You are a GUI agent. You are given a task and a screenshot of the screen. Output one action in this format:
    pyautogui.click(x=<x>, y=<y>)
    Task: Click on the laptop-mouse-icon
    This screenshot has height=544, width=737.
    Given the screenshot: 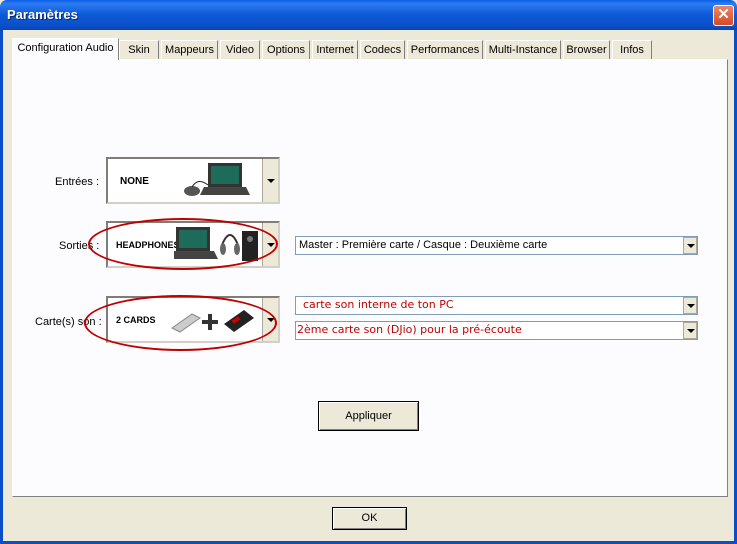 What is the action you would take?
    pyautogui.click(x=217, y=179)
    